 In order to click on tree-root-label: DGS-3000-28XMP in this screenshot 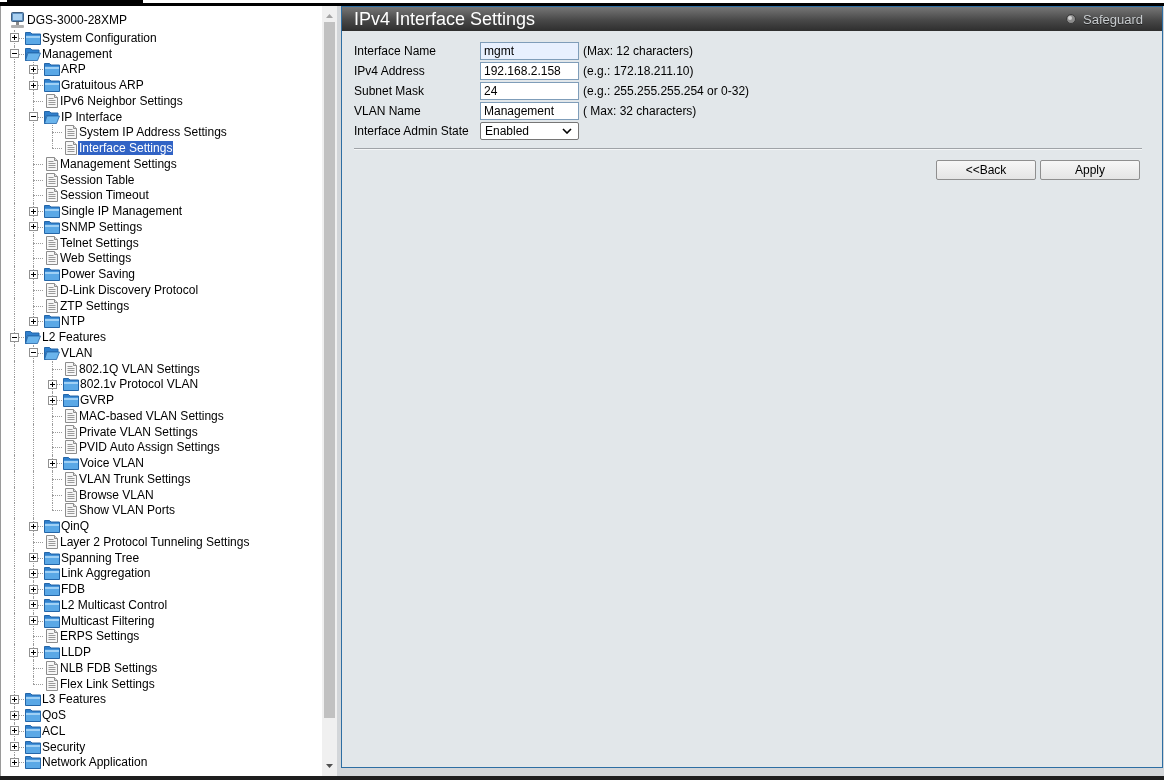, I will do `click(77, 20)`.